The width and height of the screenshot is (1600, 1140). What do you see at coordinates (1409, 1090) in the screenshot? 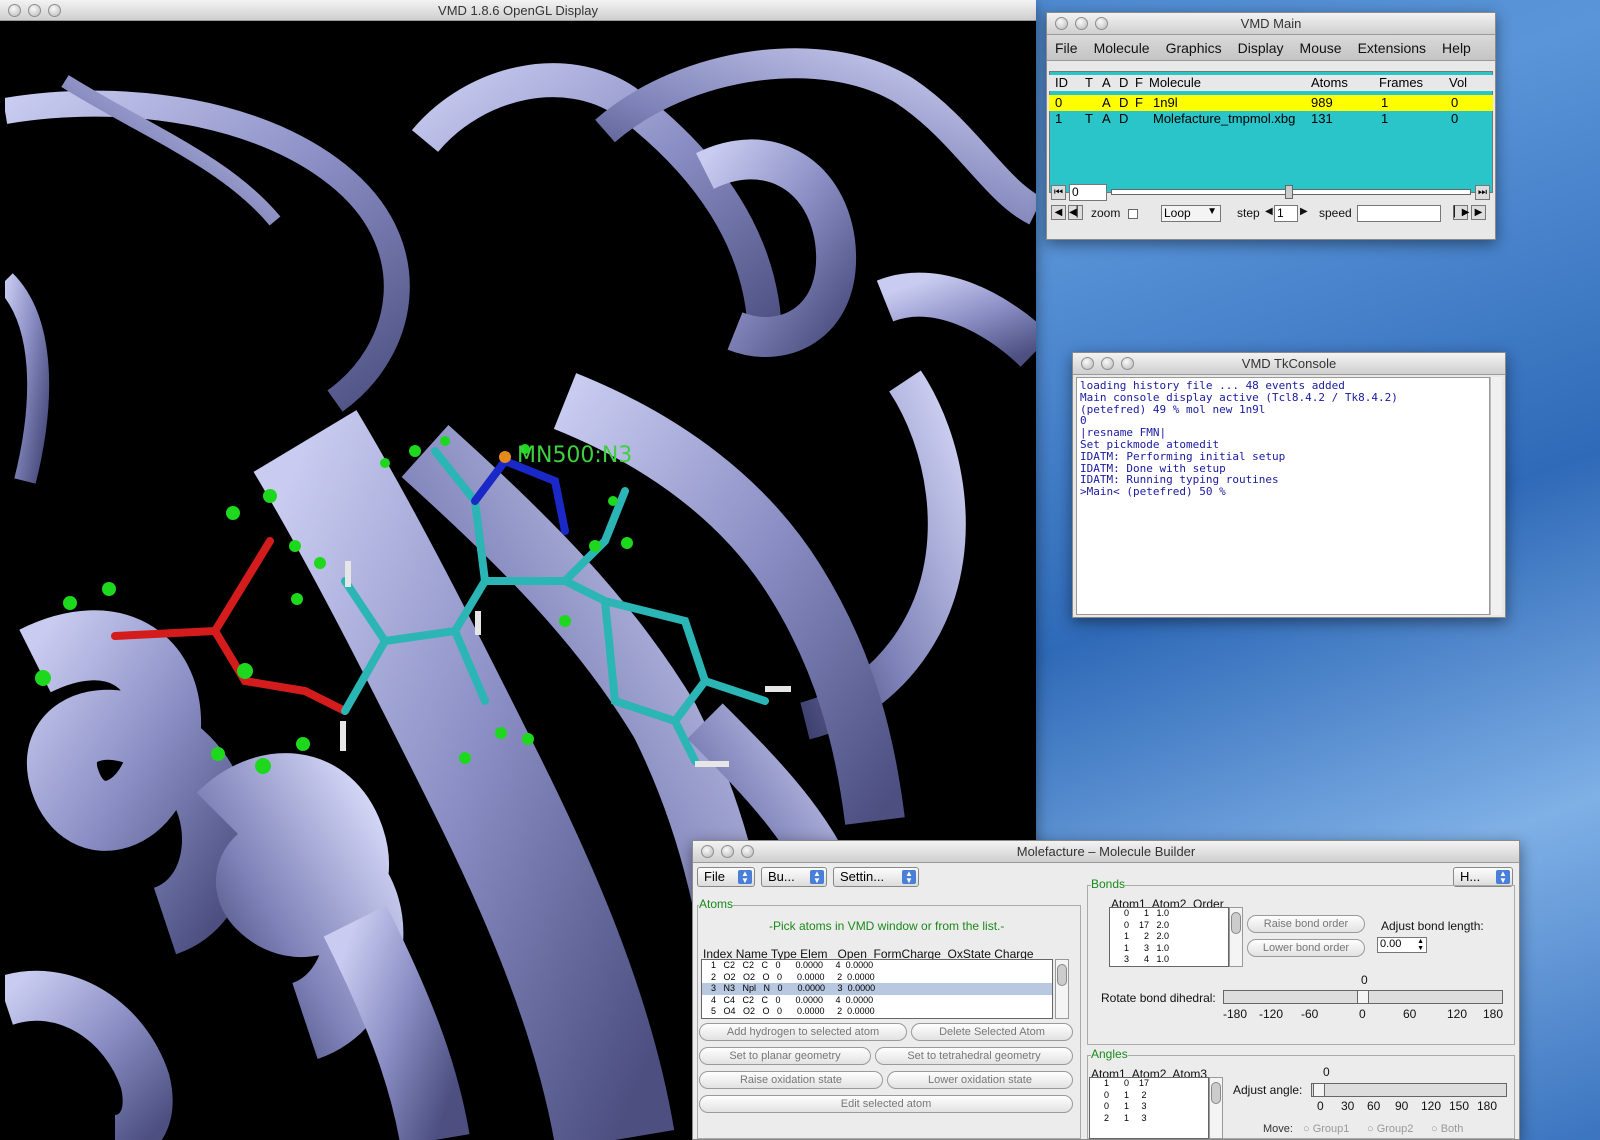
I see `angle-slider` at bounding box center [1409, 1090].